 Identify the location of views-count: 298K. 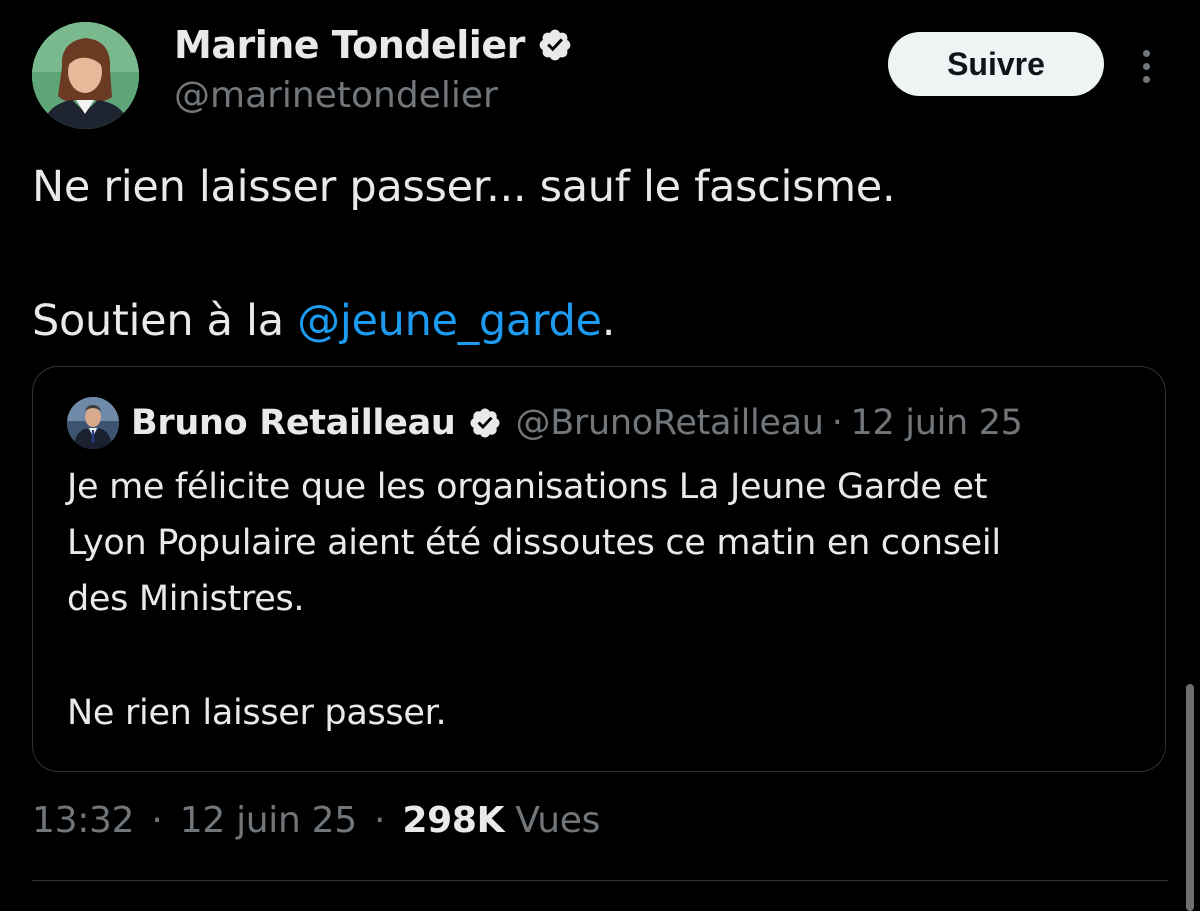
(453, 820).